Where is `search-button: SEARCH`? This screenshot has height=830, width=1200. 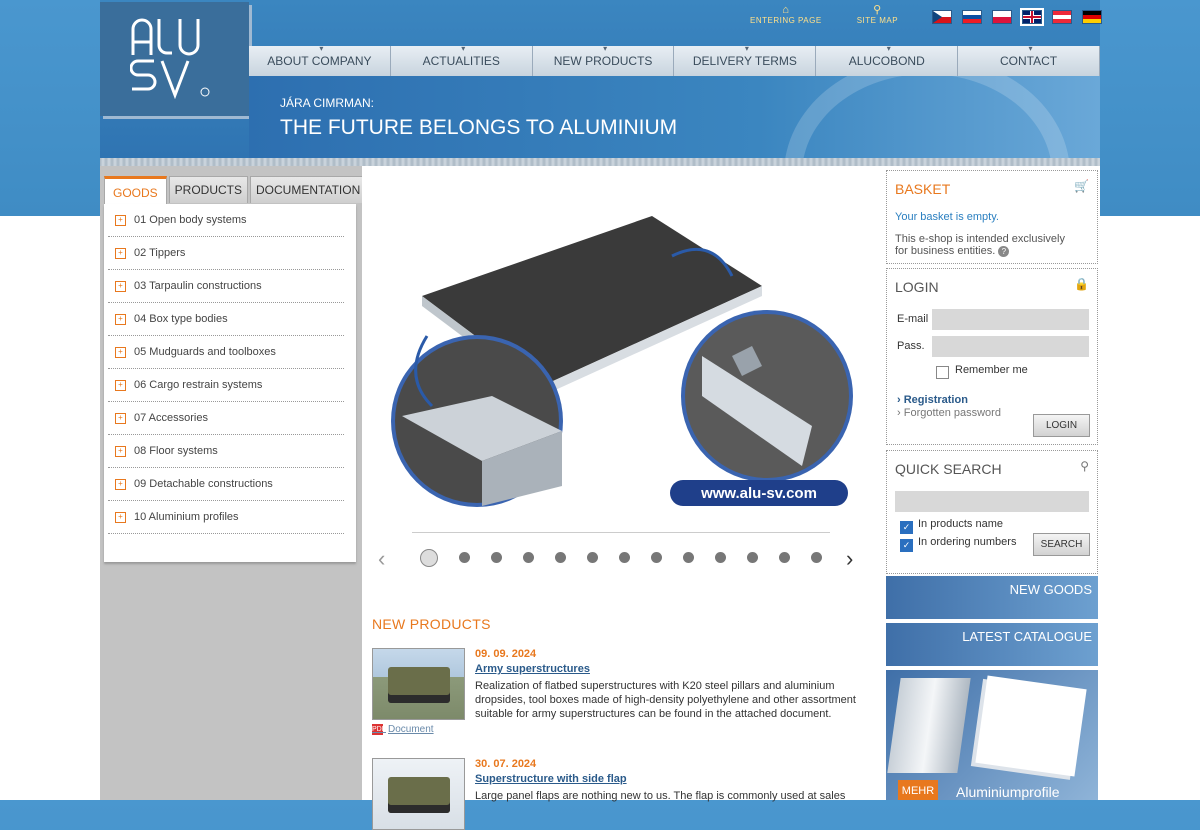
search-button: SEARCH is located at coordinates (1061, 544).